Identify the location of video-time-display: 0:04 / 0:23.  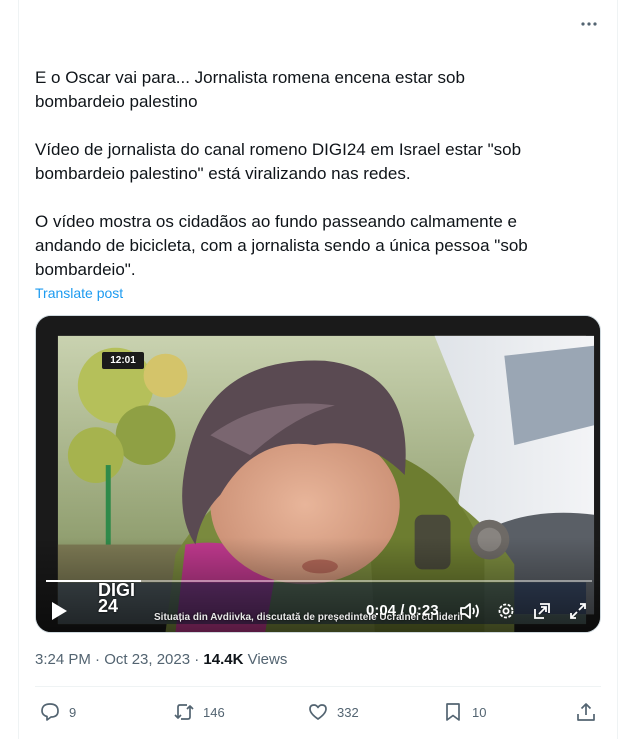
(402, 610).